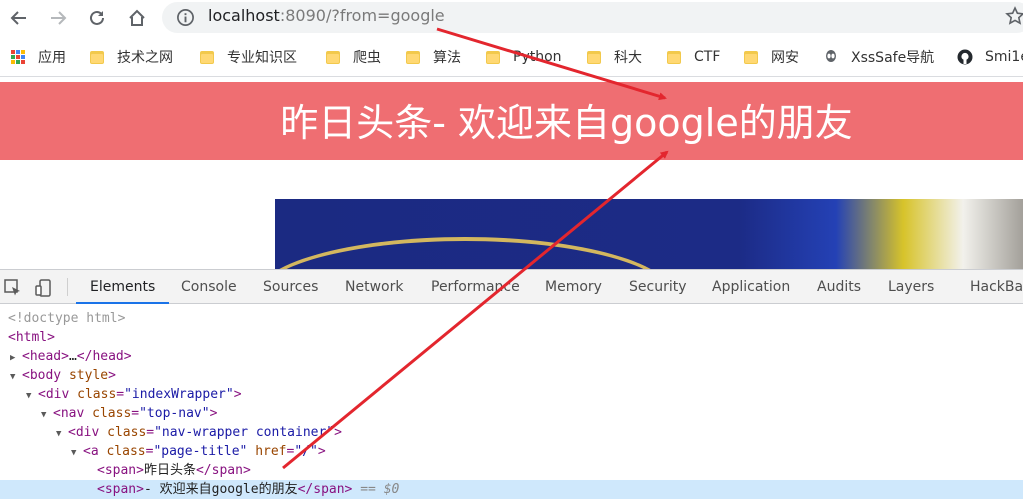 Image resolution: width=1023 pixels, height=500 pixels. What do you see at coordinates (839, 287) in the screenshot?
I see `tab-audits: Audits` at bounding box center [839, 287].